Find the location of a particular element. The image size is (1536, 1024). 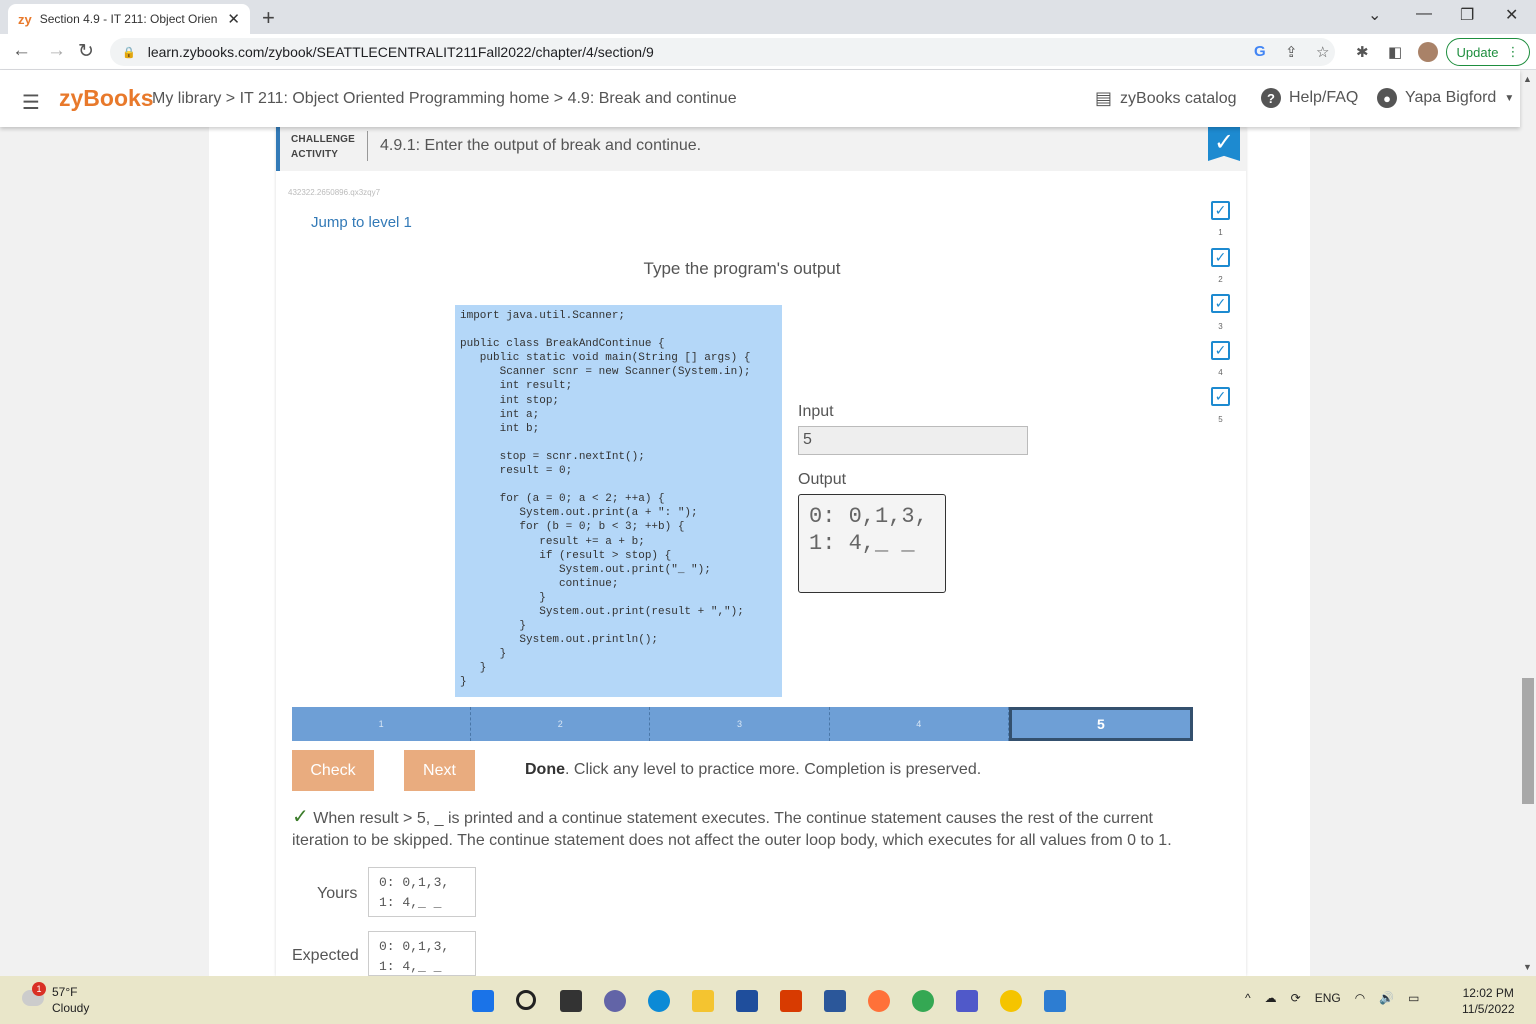

zybooks-logo: zyBooks is located at coordinates (106, 98).